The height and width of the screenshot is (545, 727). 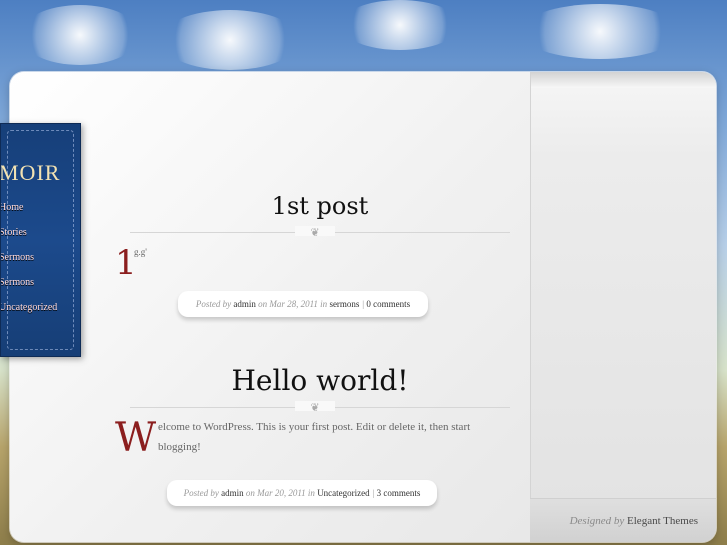 I want to click on post-text: g.g', so click(x=140, y=252).